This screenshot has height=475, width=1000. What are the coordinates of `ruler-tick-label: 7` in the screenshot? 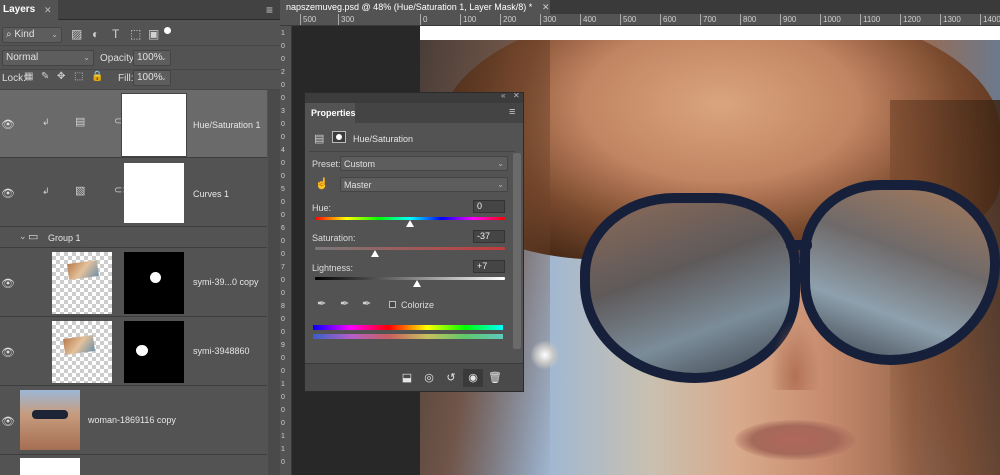 It's located at (283, 267).